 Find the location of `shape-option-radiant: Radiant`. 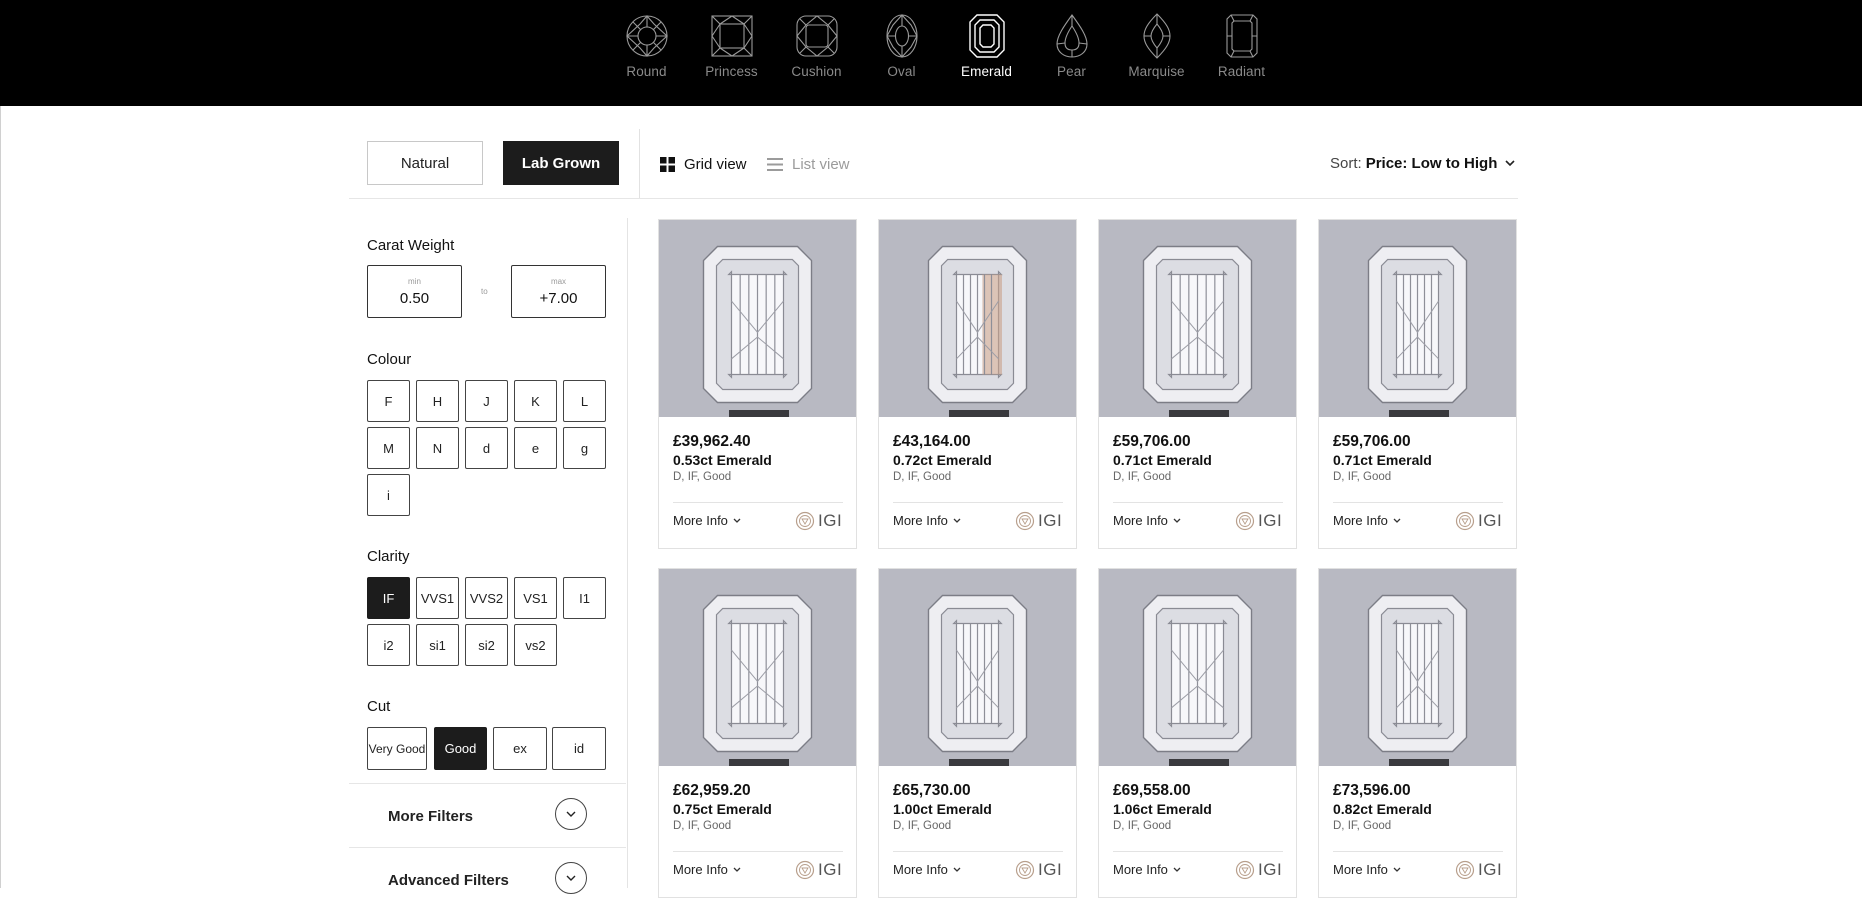

shape-option-radiant: Radiant is located at coordinates (1241, 52).